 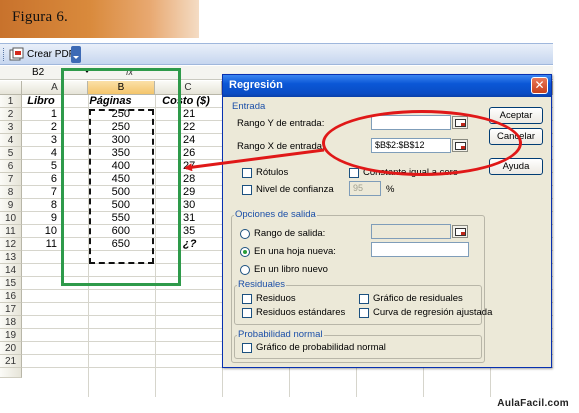 I want to click on row-header: 9, so click(x=11, y=205).